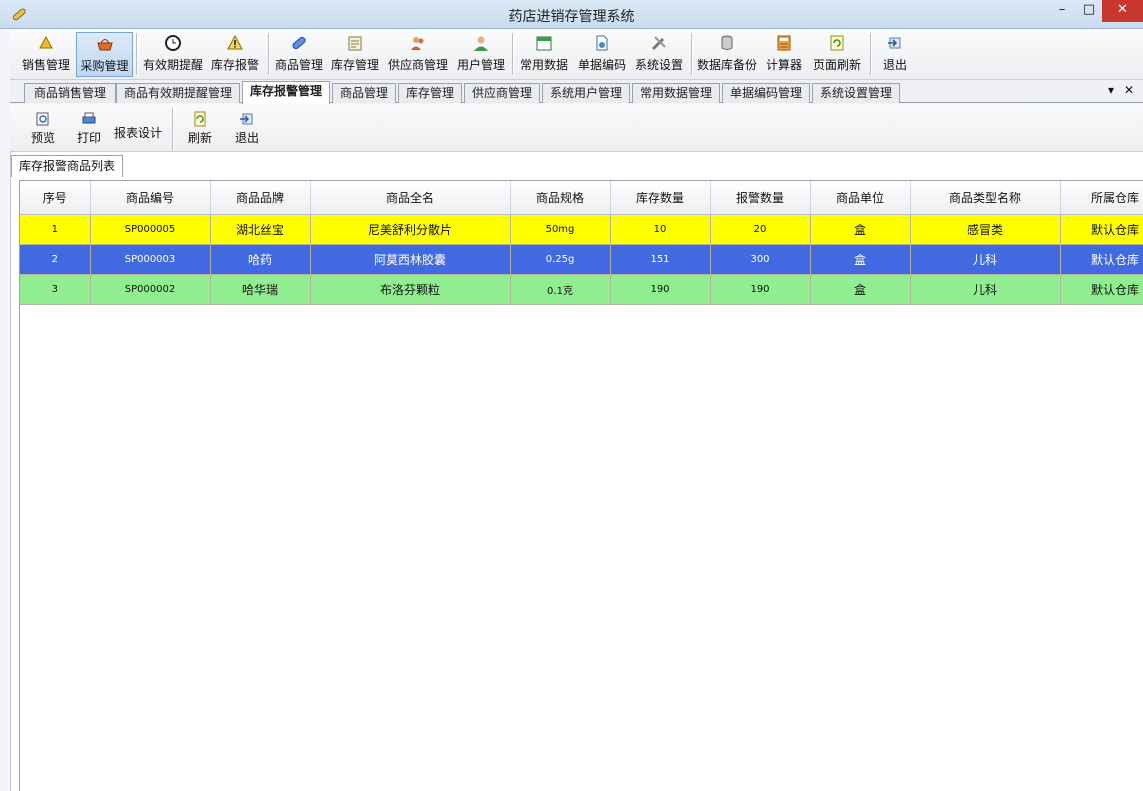  Describe the element at coordinates (760, 198) in the screenshot. I see `column-header: 报警数量` at that location.